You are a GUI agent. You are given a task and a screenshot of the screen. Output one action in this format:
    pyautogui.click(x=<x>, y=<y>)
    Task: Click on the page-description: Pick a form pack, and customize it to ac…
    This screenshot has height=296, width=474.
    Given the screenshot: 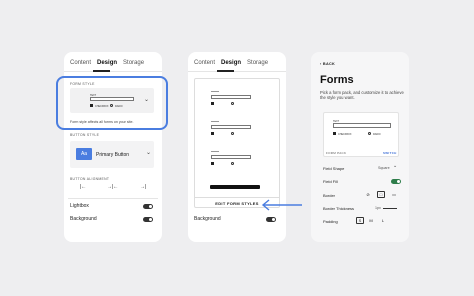 What is the action you would take?
    pyautogui.click(x=362, y=95)
    